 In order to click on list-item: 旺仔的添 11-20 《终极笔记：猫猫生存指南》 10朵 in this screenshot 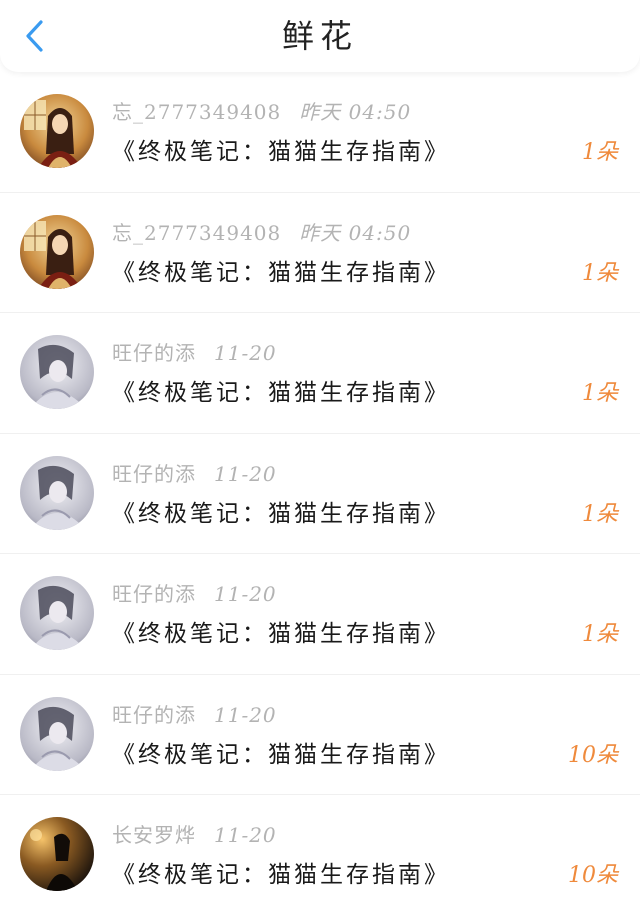, I will do `click(320, 735)`.